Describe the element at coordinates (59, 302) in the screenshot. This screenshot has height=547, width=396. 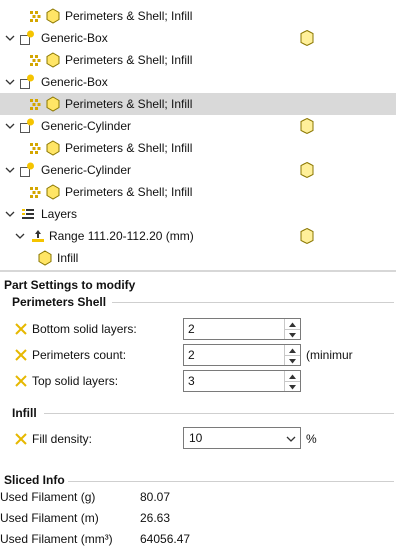
I see `perimeters-group-title: Perimeters Shell` at that location.